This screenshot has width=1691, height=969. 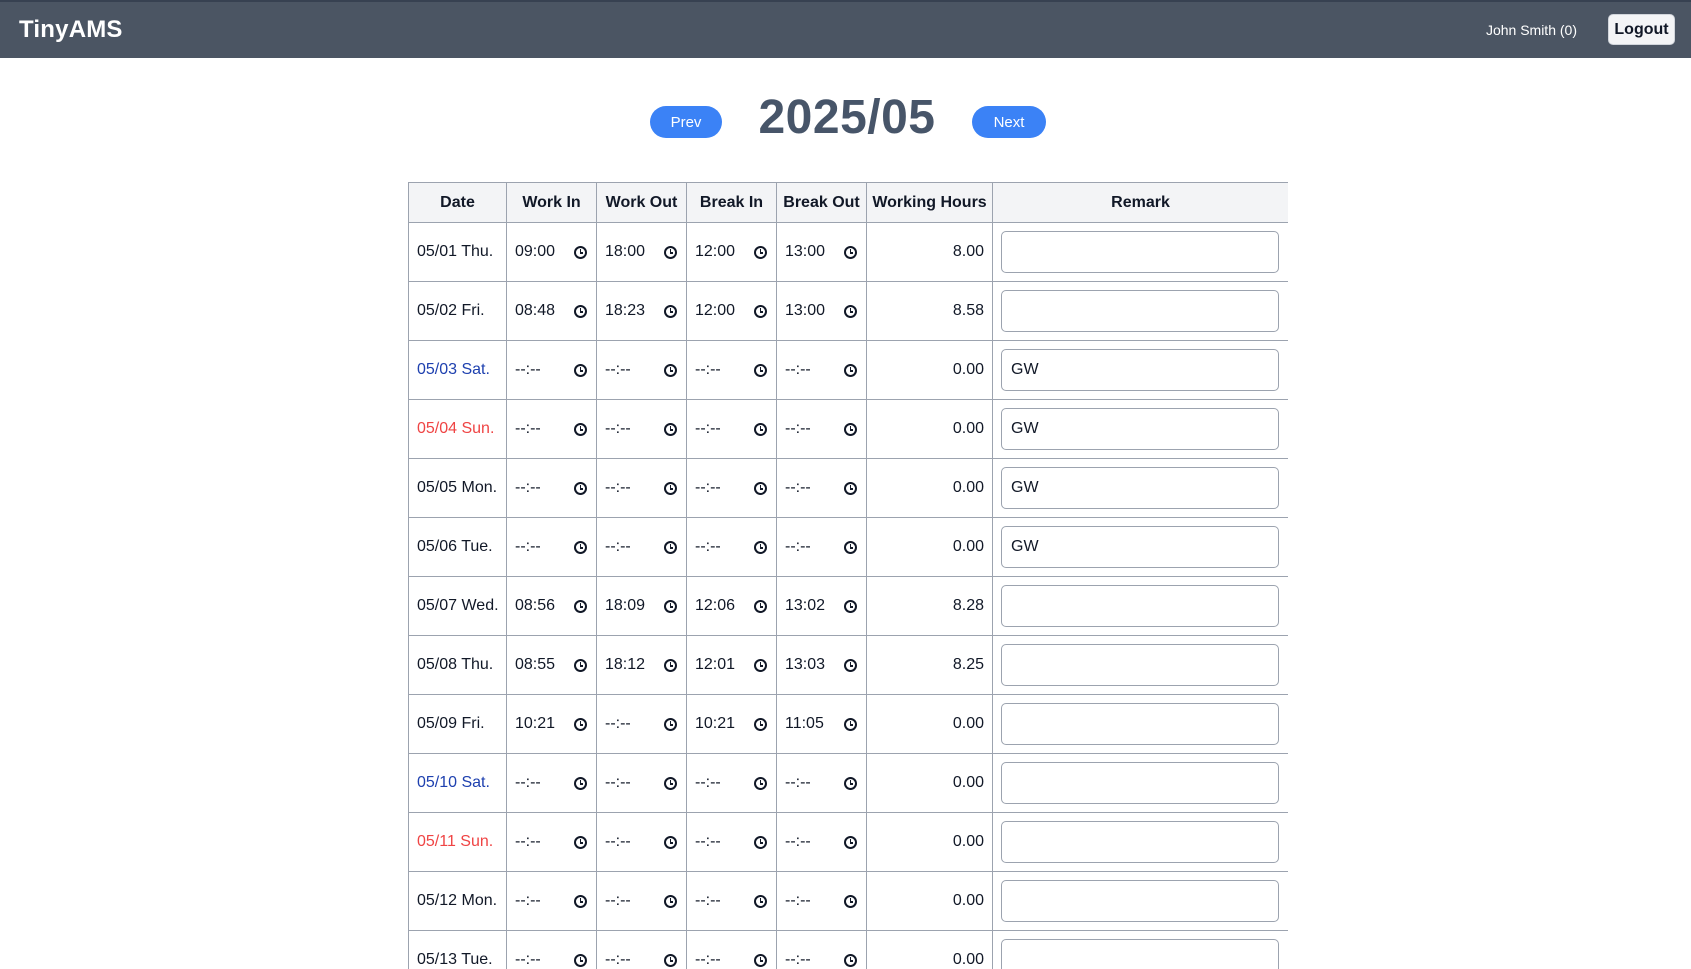 I want to click on next-month-button: Next, so click(x=1009, y=122).